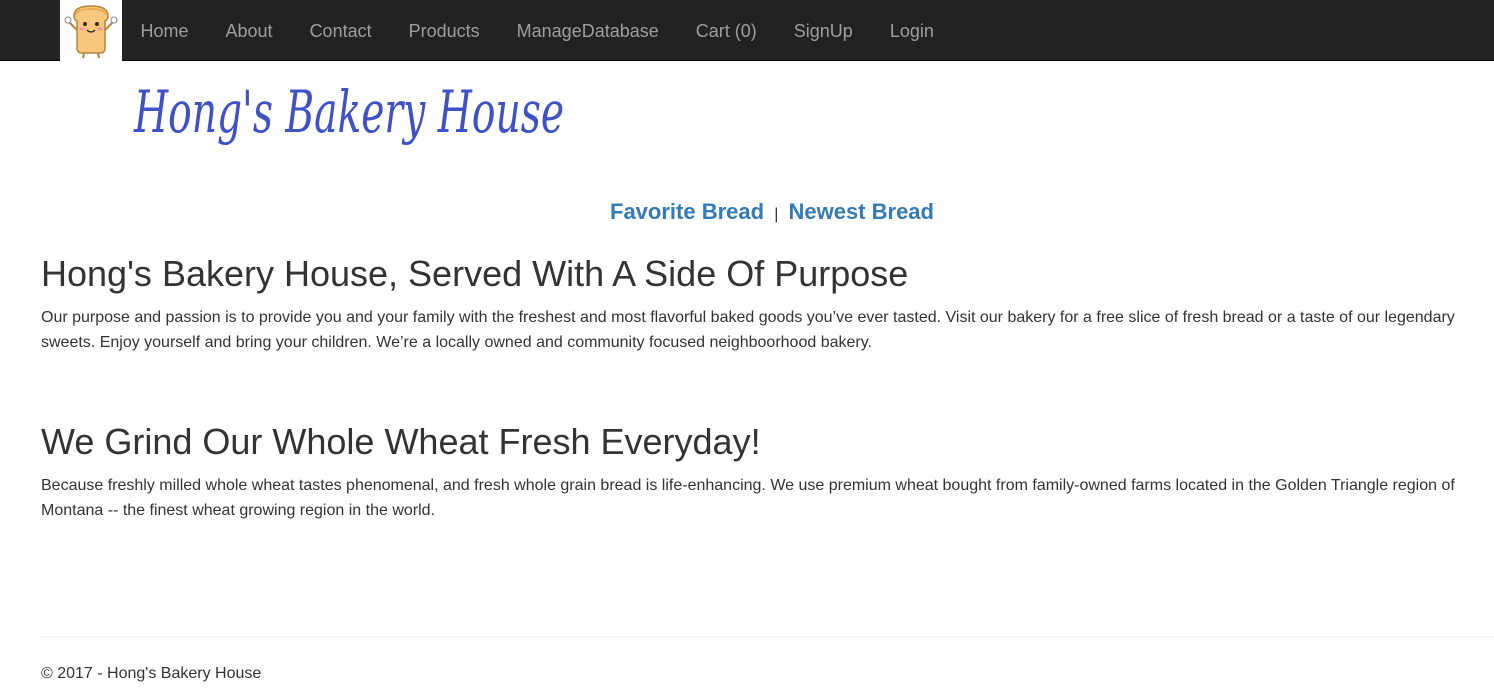  I want to click on nav-cart-link: Cart (0), so click(726, 31).